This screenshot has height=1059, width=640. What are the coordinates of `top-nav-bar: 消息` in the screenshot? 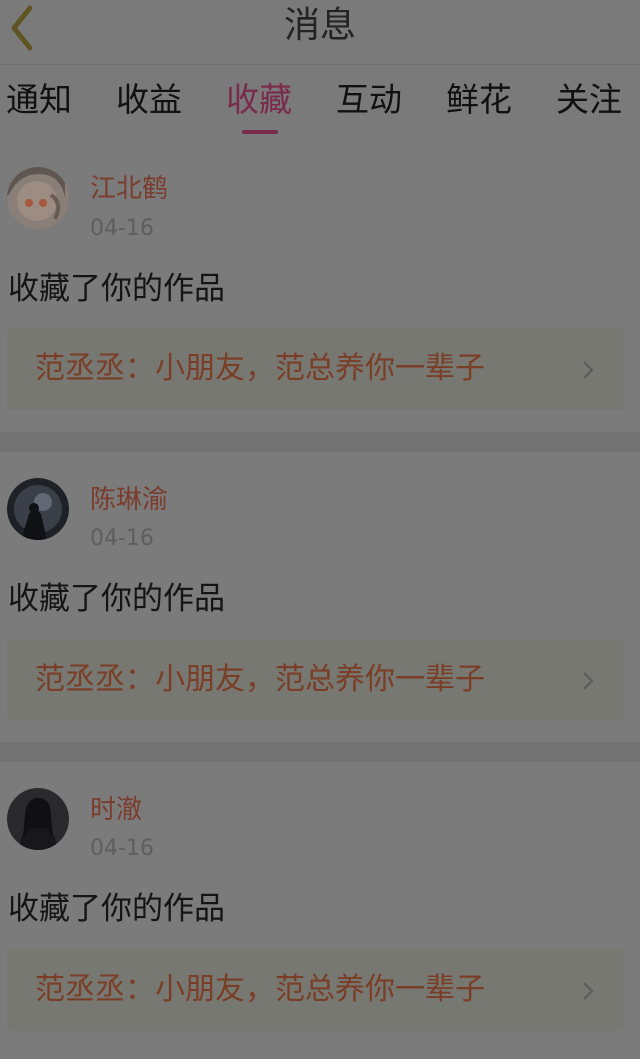 It's located at (320, 32).